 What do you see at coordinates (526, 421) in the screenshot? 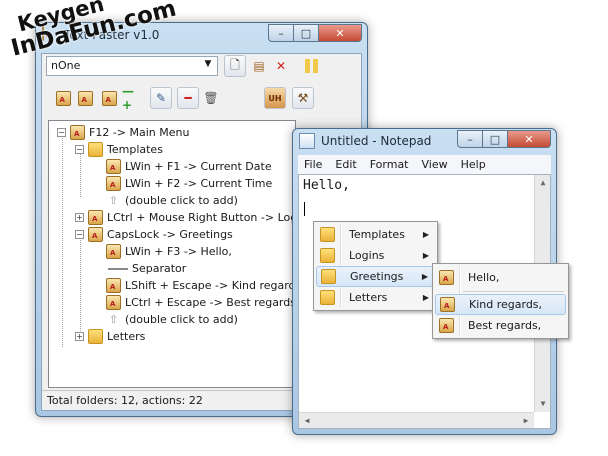
I see `scroll-right-icon: ▶` at bounding box center [526, 421].